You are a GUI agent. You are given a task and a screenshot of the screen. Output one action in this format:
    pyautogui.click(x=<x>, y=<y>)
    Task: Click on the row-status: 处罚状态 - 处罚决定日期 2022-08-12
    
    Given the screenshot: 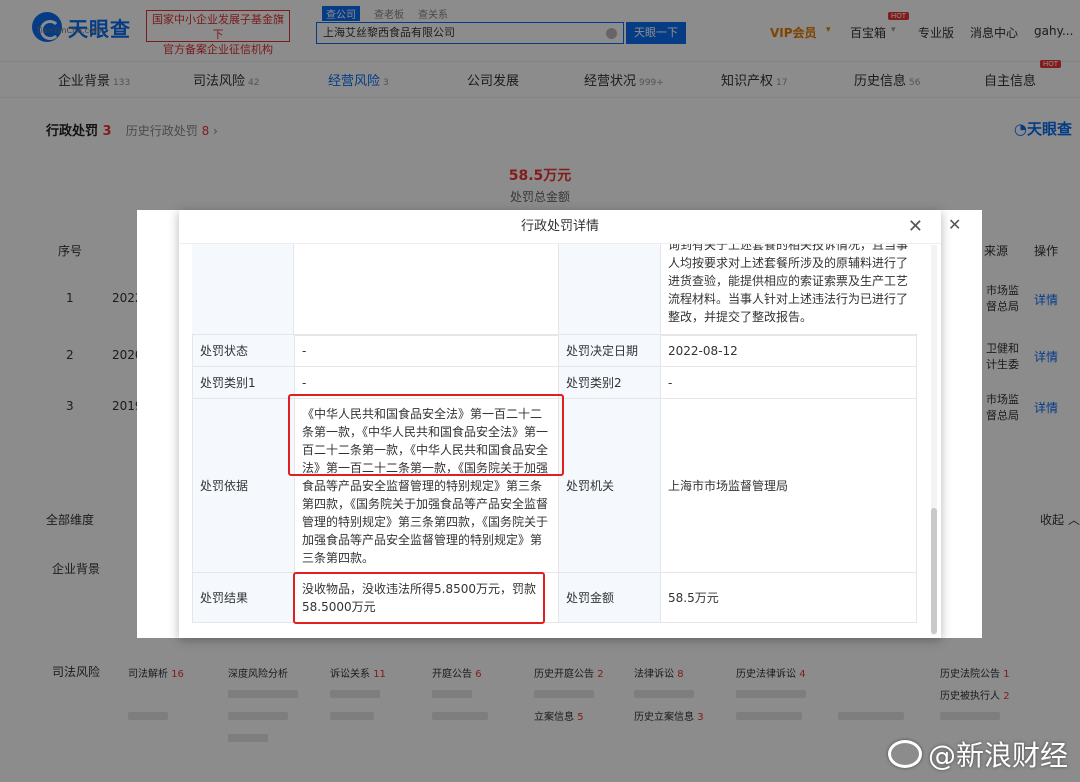 What is the action you would take?
    pyautogui.click(x=554, y=350)
    